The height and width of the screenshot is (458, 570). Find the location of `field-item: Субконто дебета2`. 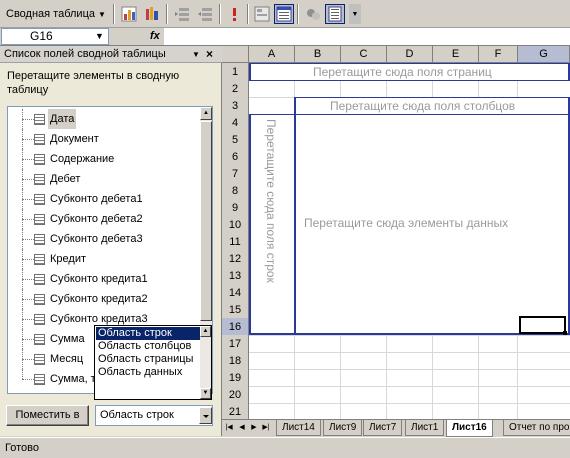

field-item: Субконто дебета2 is located at coordinates (103, 219).